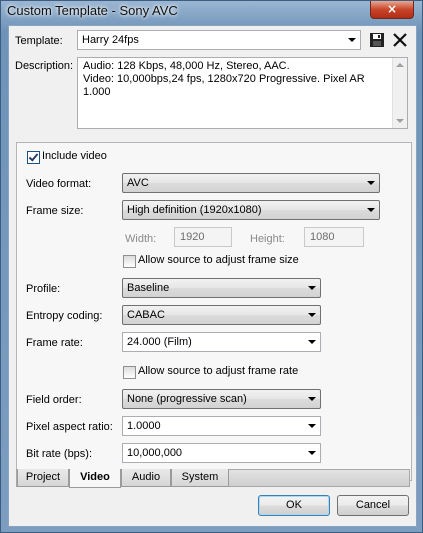 This screenshot has width=423, height=533. I want to click on pixel-aspect-ratio-label: Pixel aspect ratio:, so click(69, 427).